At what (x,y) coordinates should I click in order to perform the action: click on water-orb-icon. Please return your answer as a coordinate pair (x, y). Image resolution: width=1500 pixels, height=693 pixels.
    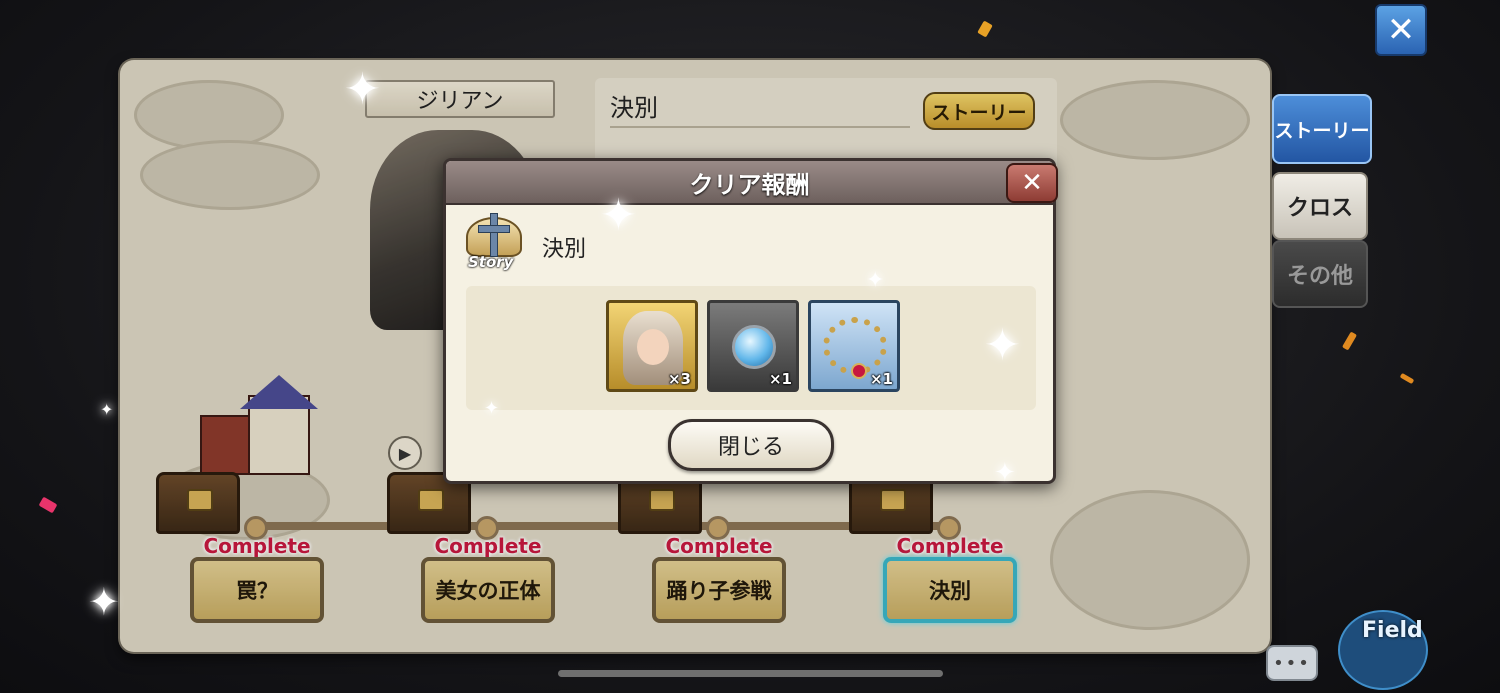
    Looking at the image, I should click on (754, 347).